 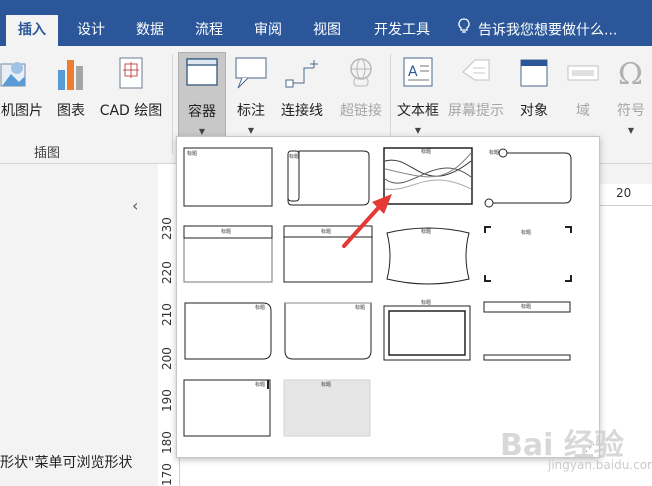 What do you see at coordinates (302, 97) in the screenshot?
I see `connector-button: 连接线` at bounding box center [302, 97].